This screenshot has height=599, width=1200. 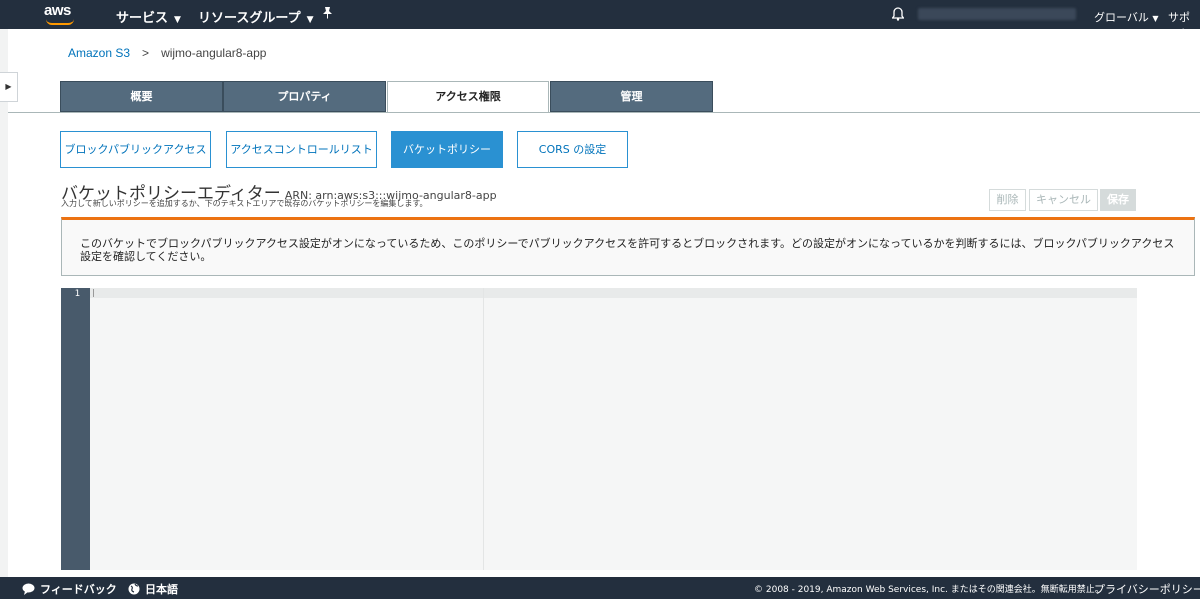 What do you see at coordinates (447, 149) in the screenshot?
I see `subtab-bucket-policy: バケットポリシー` at bounding box center [447, 149].